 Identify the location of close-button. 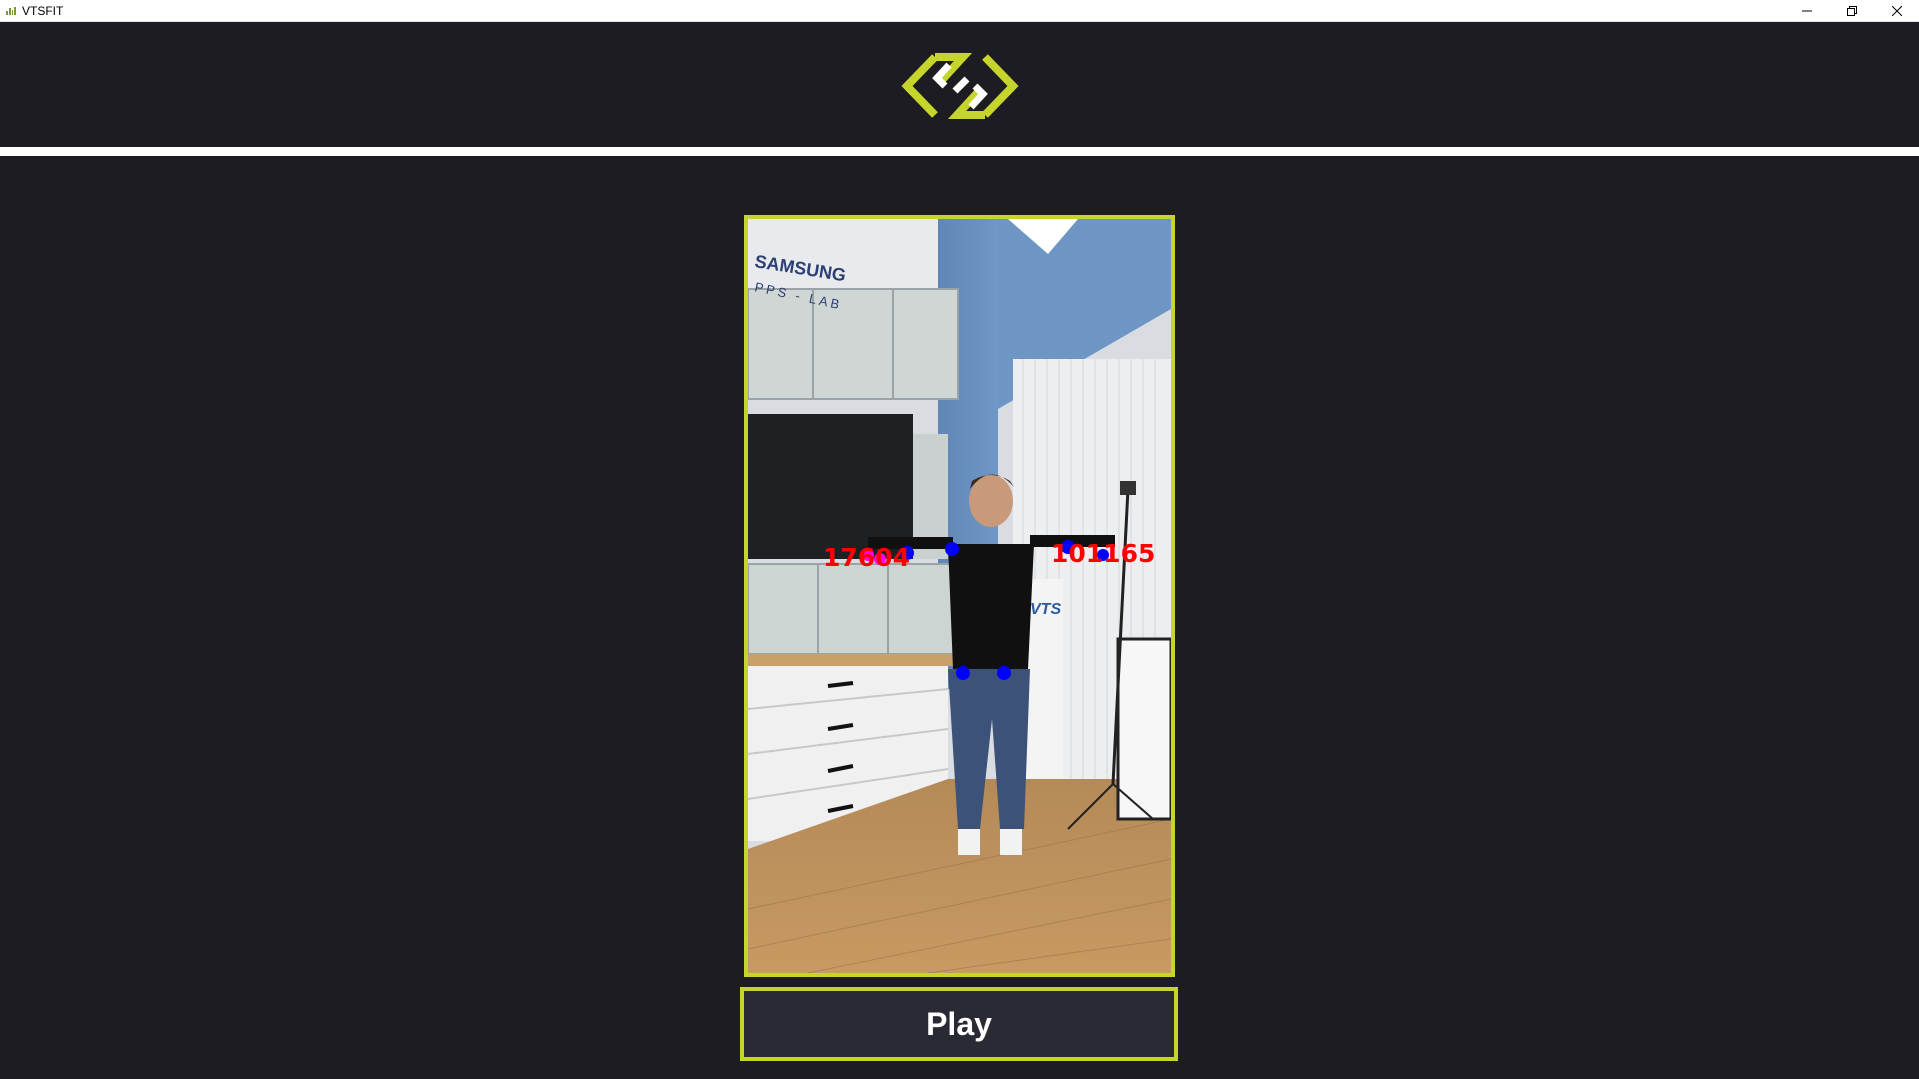
(1896, 11).